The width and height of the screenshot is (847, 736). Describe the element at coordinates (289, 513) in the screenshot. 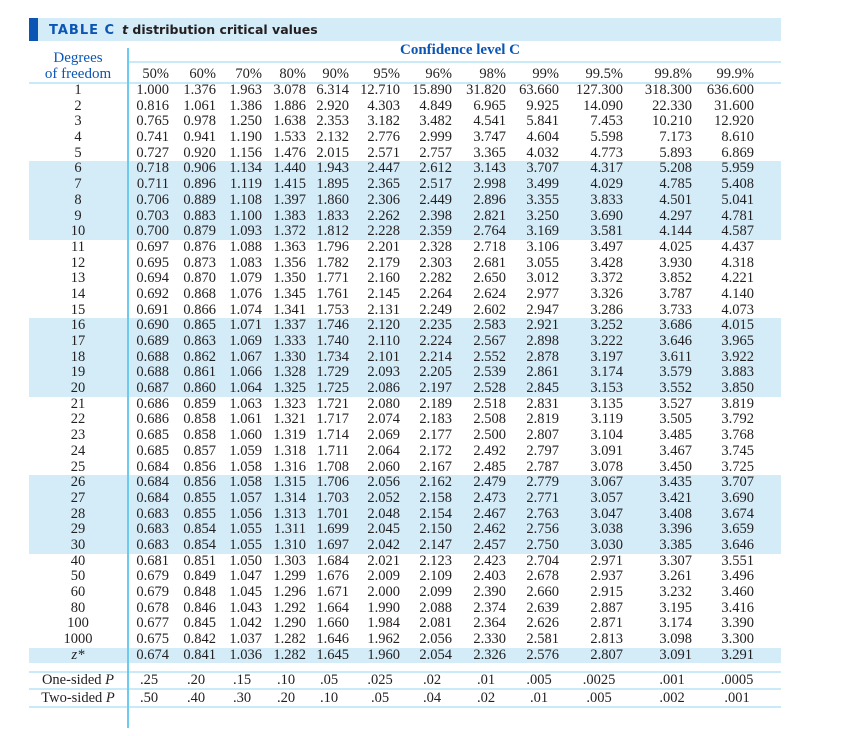

I see `critical-value-cell: 1.313` at that location.